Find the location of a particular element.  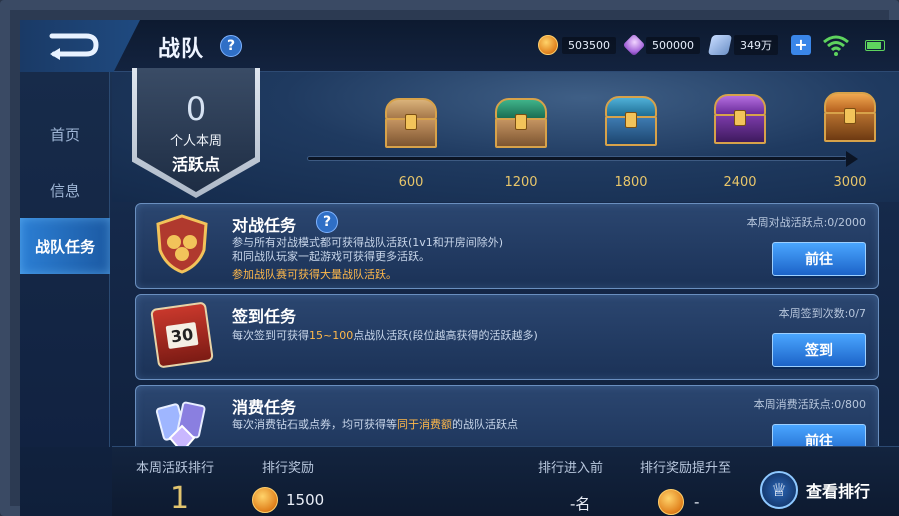

task-title: 消费任务 is located at coordinates (264, 407).